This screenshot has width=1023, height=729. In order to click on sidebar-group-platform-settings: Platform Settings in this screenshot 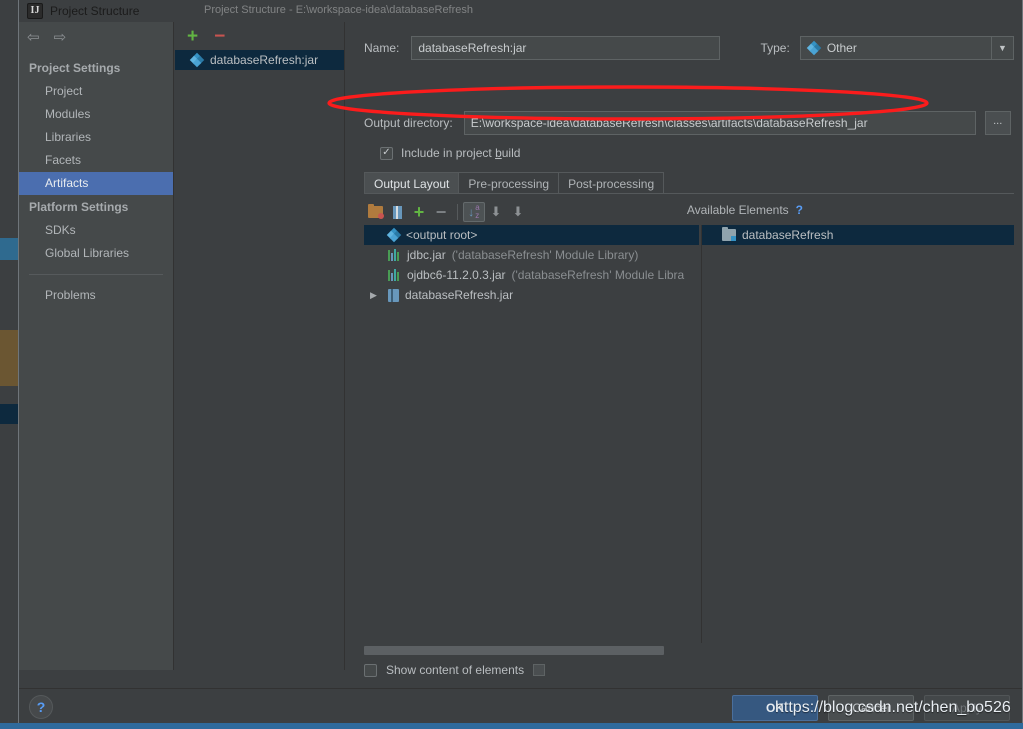, I will do `click(79, 207)`.